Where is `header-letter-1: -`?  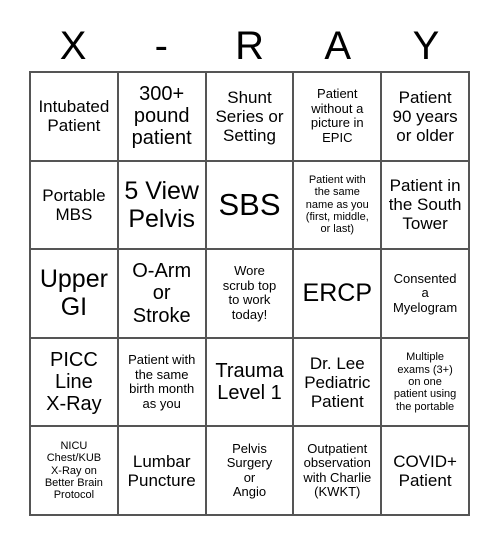
header-letter-1: - is located at coordinates (161, 45).